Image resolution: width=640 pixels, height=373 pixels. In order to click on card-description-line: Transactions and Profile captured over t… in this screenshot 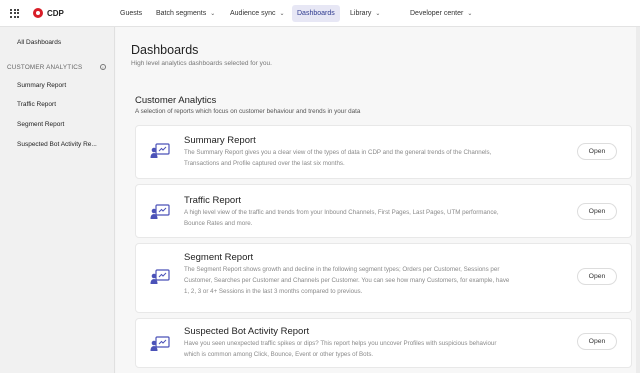, I will do `click(264, 163)`.